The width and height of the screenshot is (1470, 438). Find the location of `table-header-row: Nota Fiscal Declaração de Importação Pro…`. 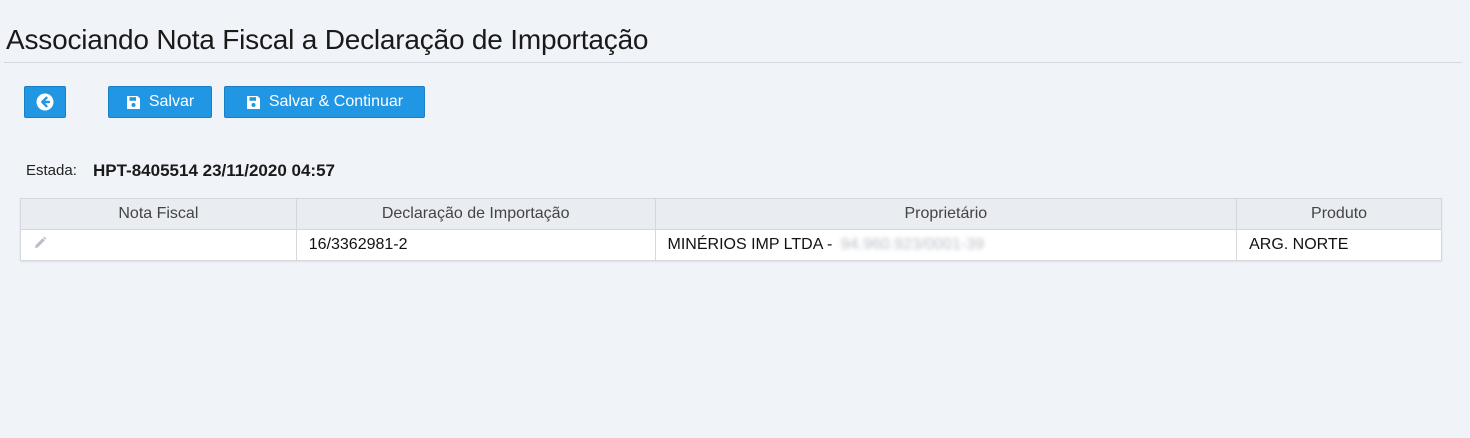

table-header-row: Nota Fiscal Declaração de Importação Pro… is located at coordinates (731, 214).